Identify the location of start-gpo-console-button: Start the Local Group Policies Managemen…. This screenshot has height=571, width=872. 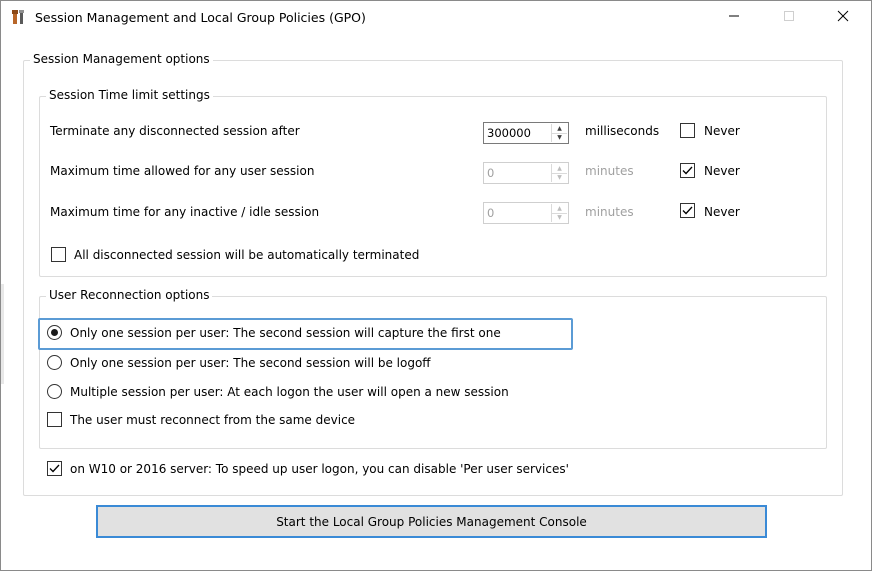
(431, 521).